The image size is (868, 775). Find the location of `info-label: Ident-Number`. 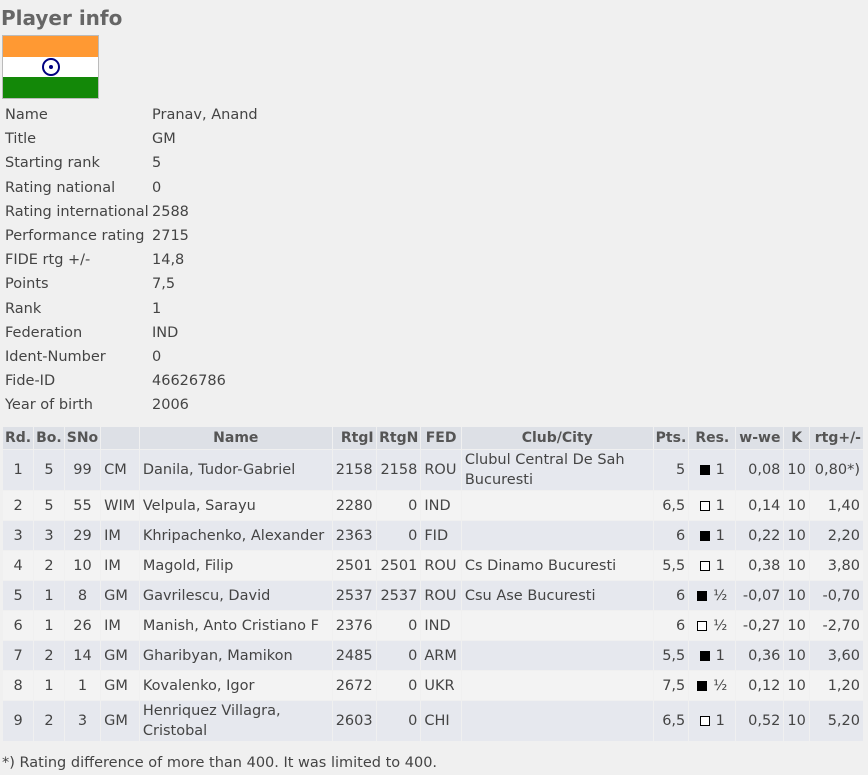

info-label: Ident-Number is located at coordinates (55, 356).